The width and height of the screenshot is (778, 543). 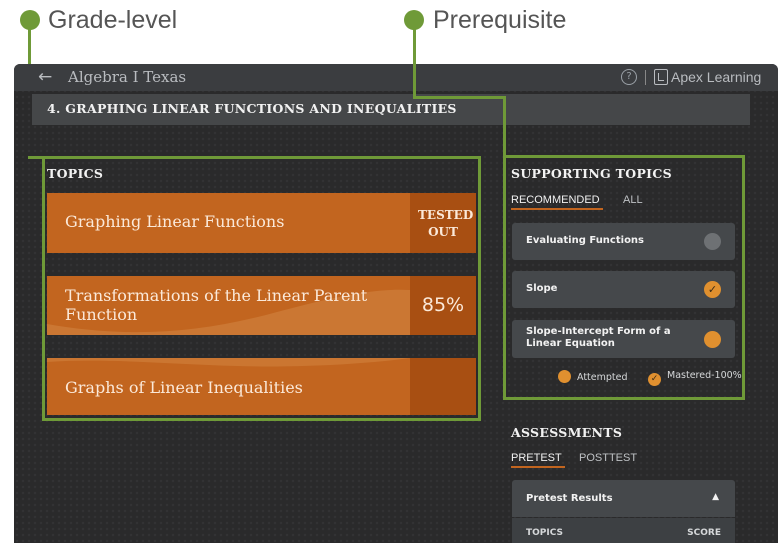 I want to click on help-icon: ?, so click(x=629, y=77).